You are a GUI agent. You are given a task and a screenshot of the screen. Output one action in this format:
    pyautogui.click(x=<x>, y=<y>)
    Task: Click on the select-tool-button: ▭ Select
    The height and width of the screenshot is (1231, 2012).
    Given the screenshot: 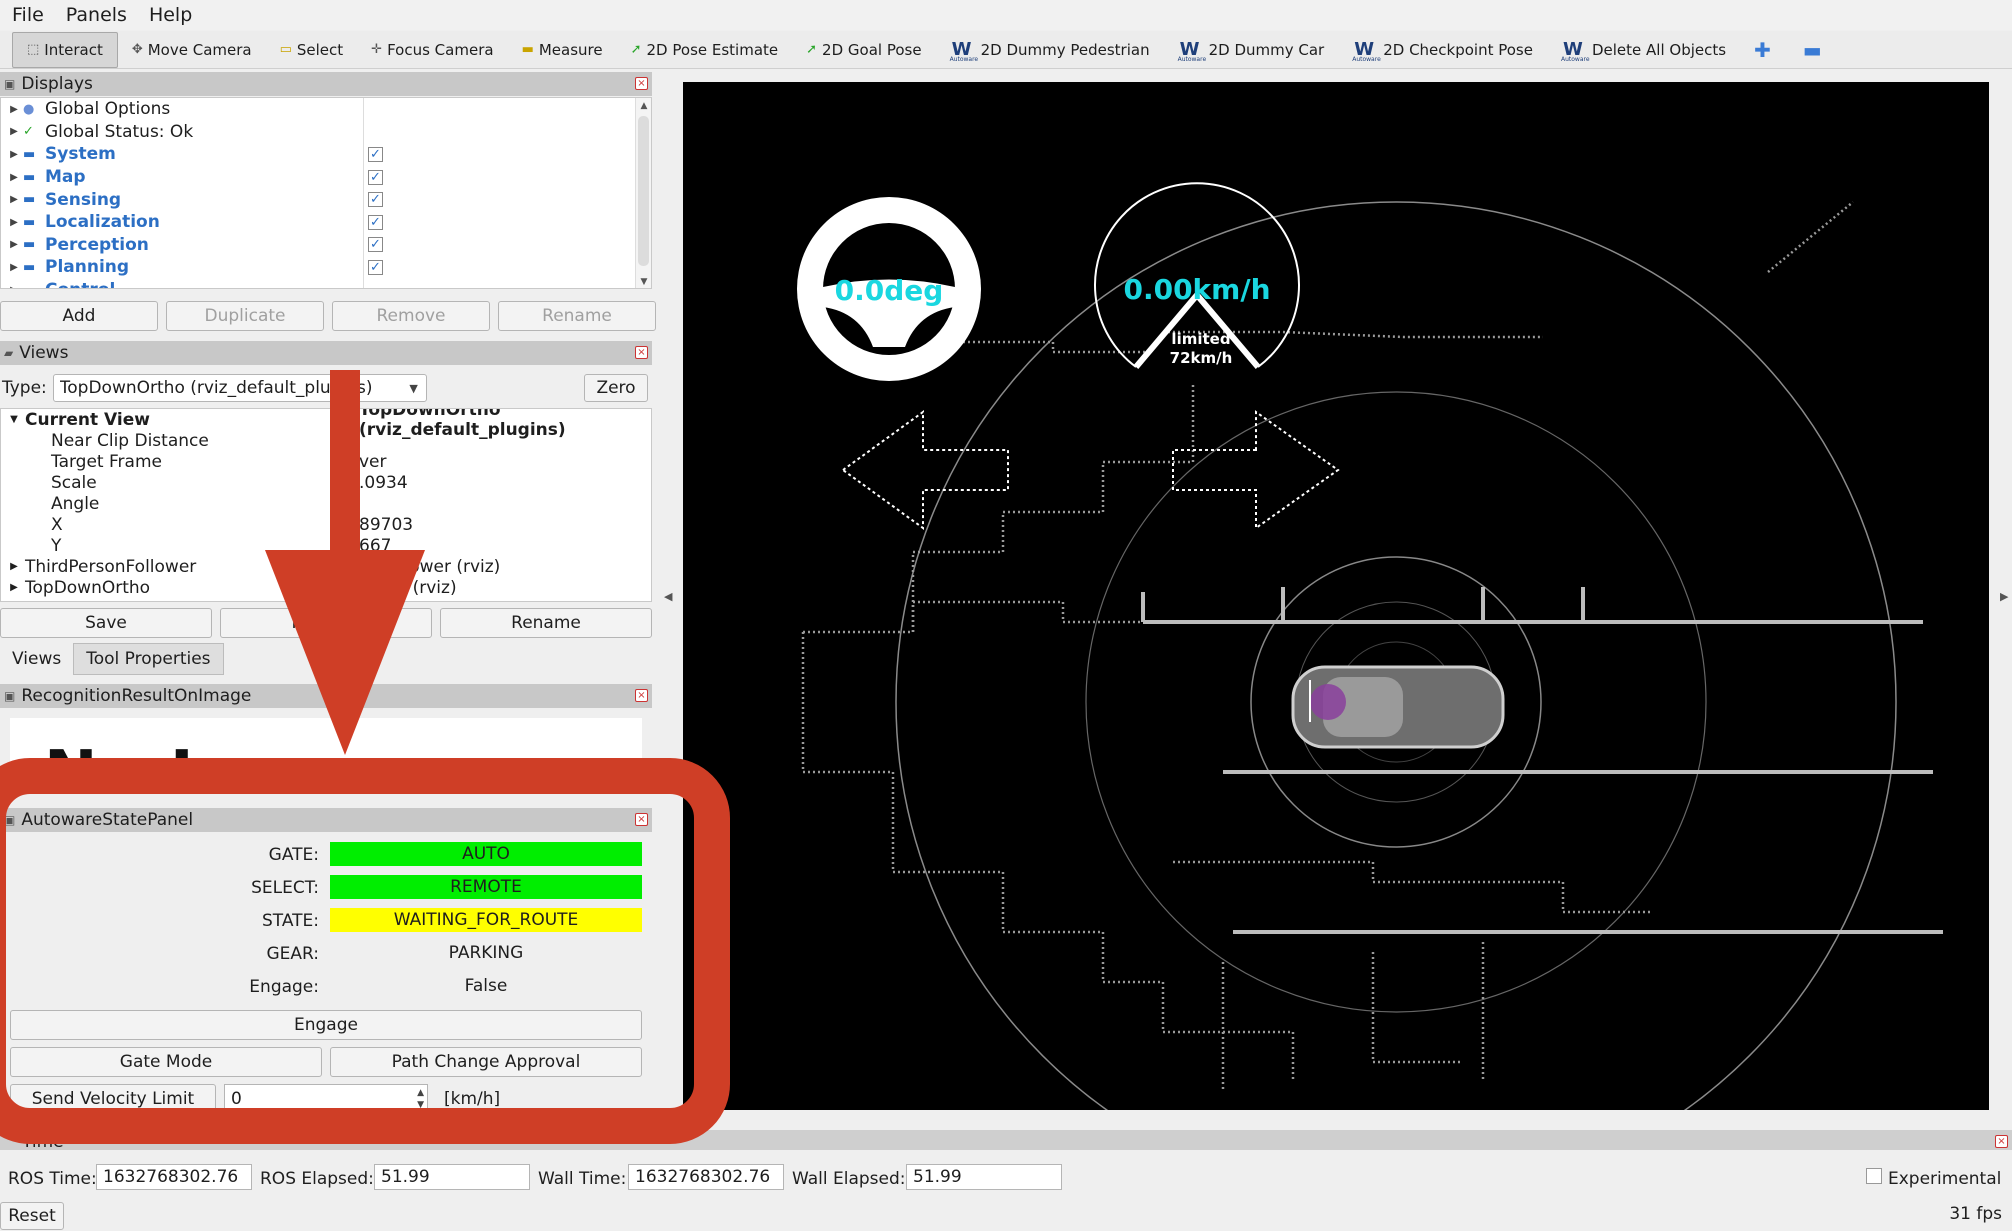 What is the action you would take?
    pyautogui.click(x=312, y=50)
    